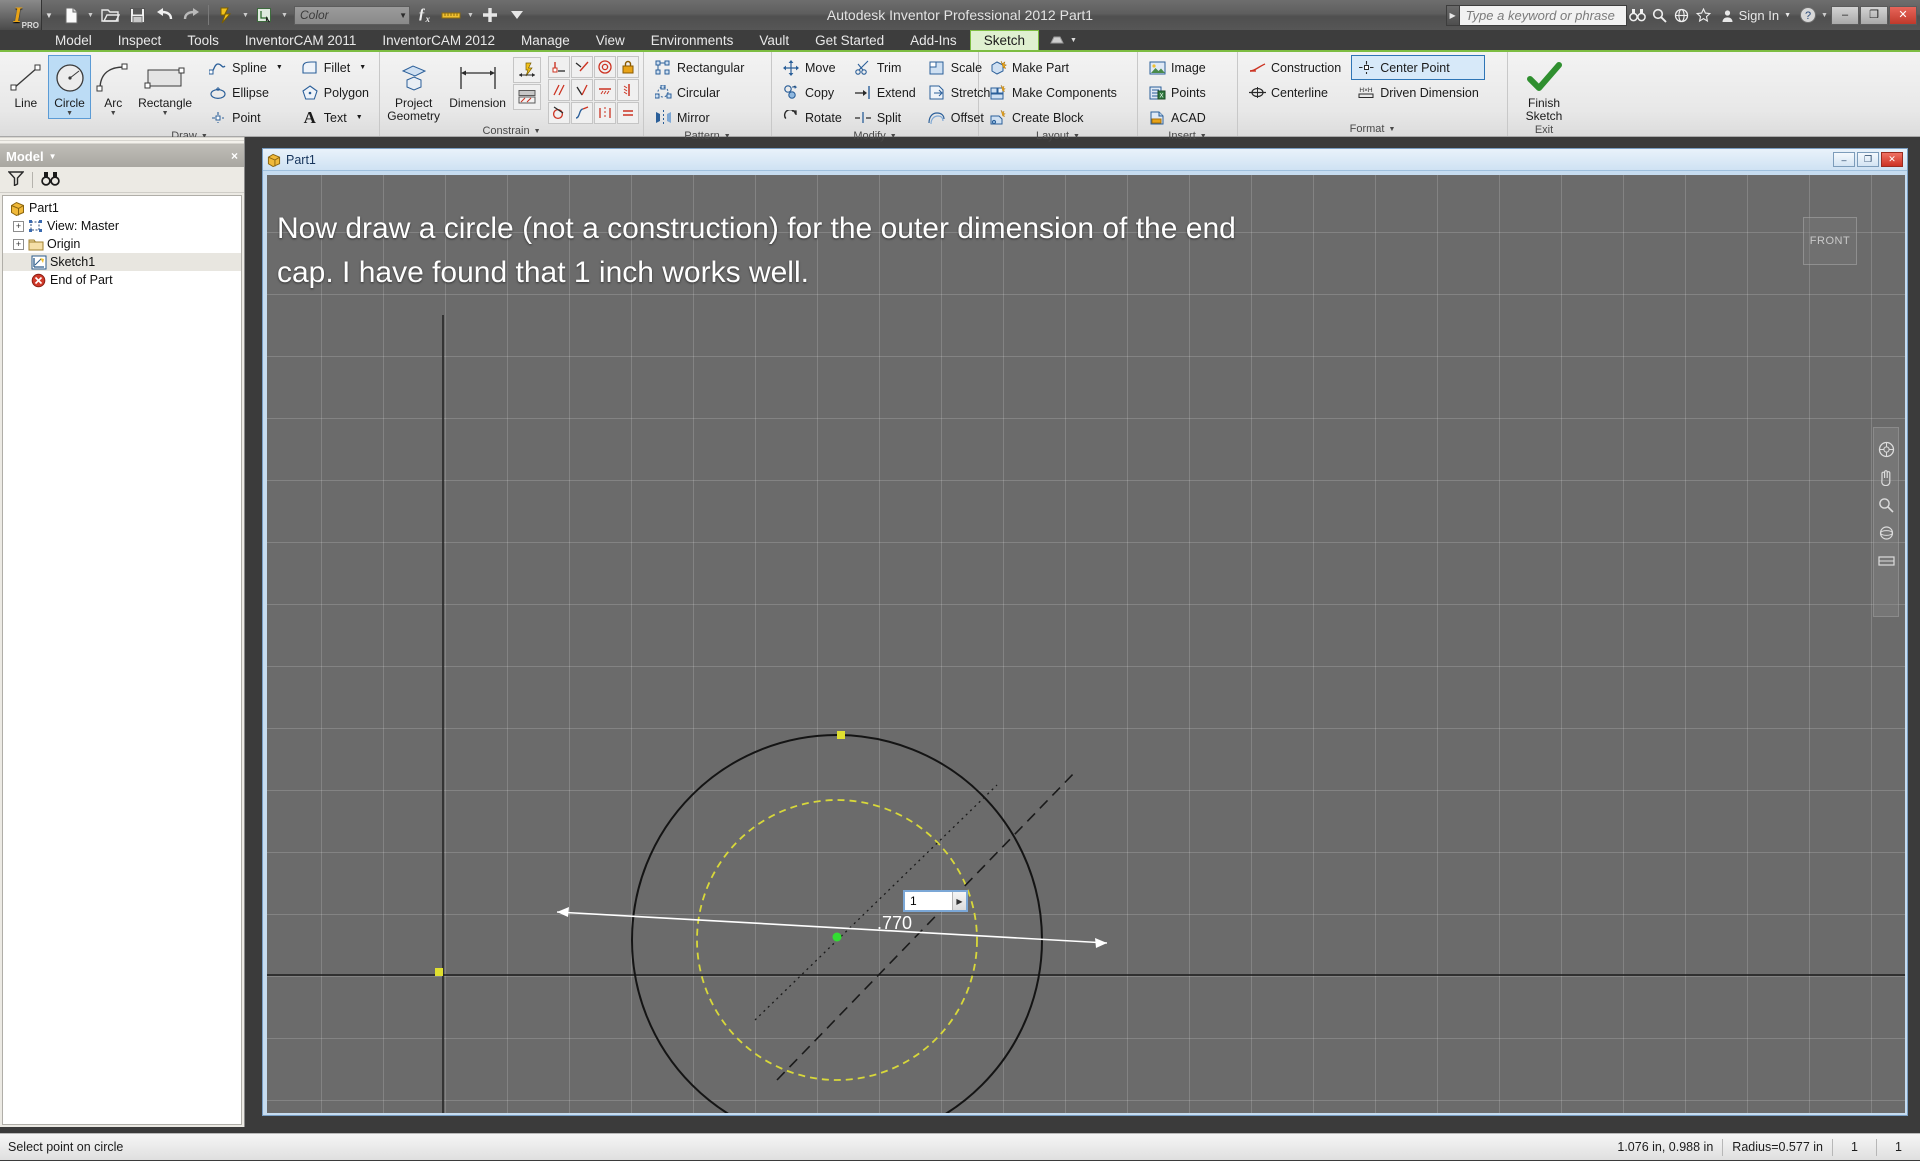 The width and height of the screenshot is (1920, 1161). What do you see at coordinates (1830, 241) in the screenshot?
I see `view-cube: FRONT` at bounding box center [1830, 241].